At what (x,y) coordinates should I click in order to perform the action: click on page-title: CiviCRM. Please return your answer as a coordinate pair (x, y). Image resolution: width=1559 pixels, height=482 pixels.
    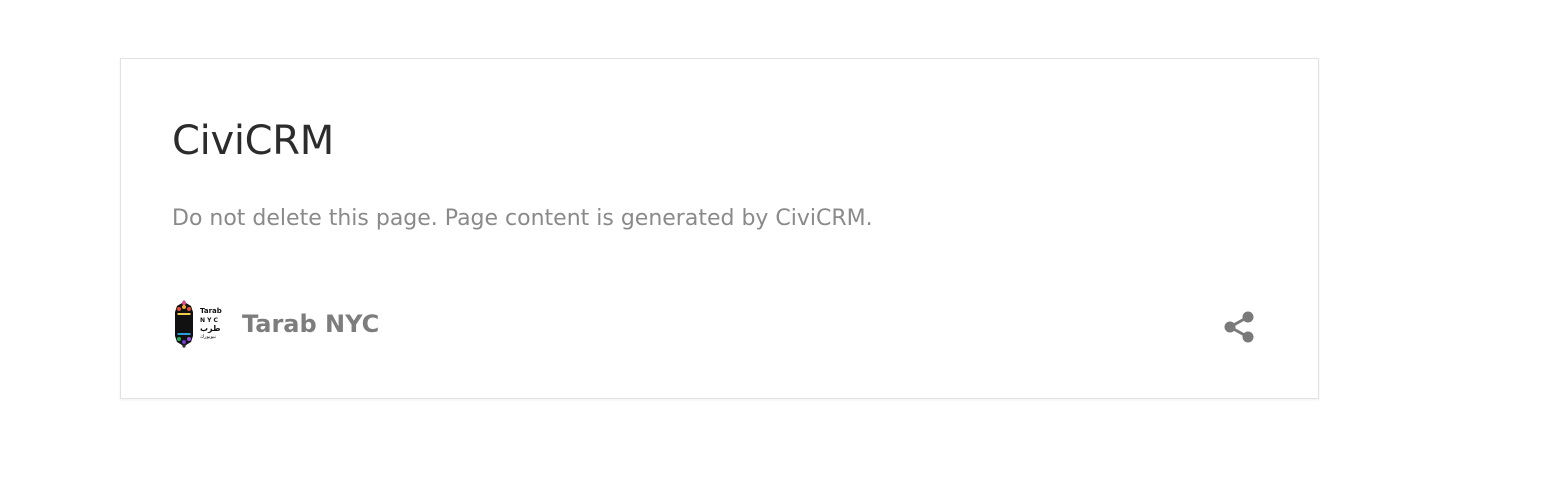
    Looking at the image, I should click on (253, 141).